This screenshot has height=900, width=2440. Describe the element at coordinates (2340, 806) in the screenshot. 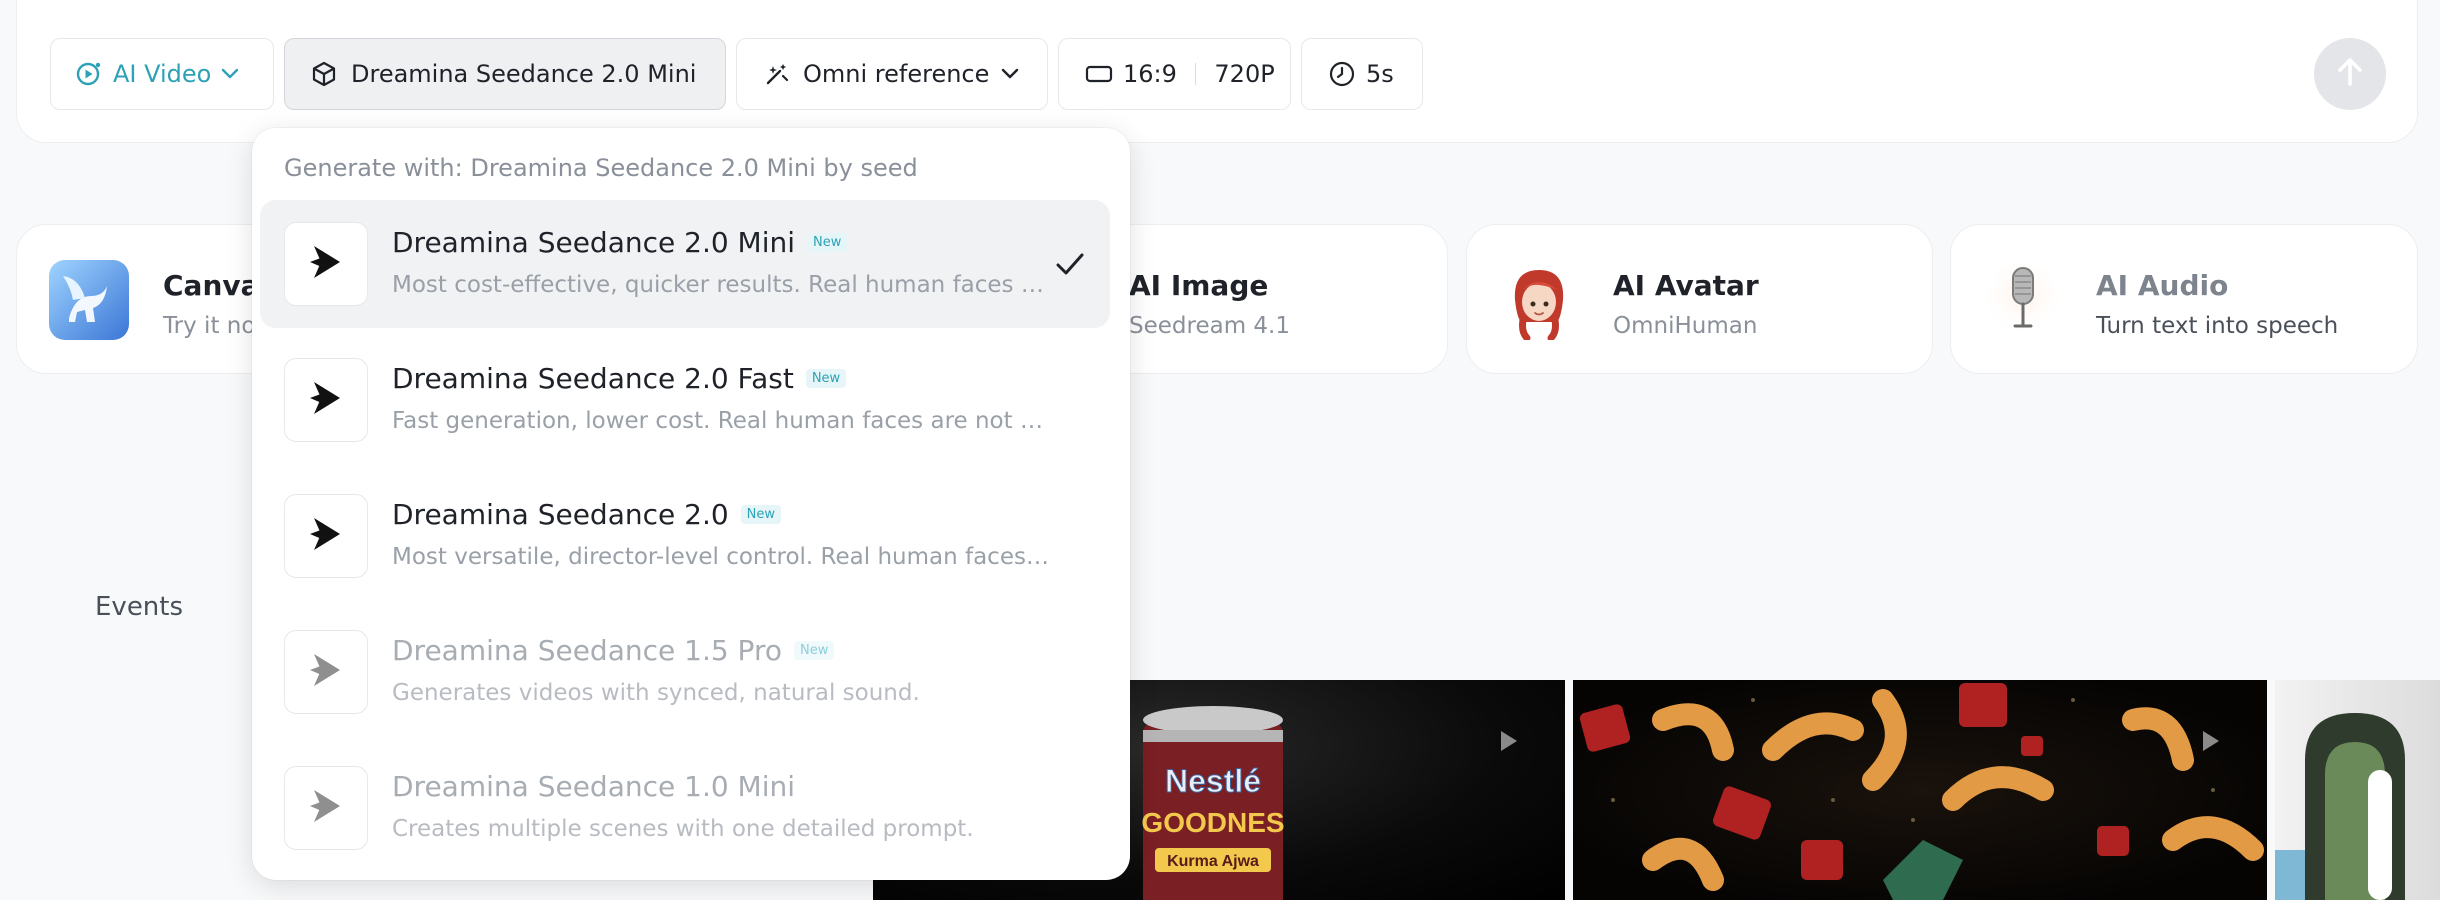

I see `arch-scene-image` at that location.